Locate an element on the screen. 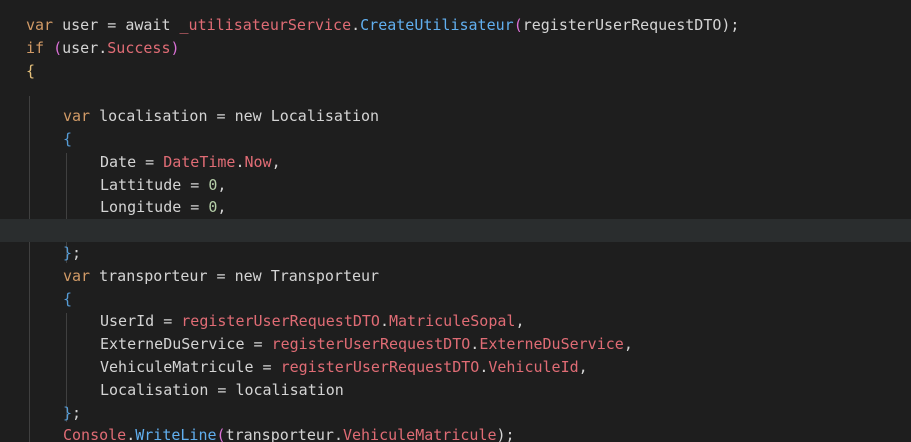  code-token: if is located at coordinates (35, 47).